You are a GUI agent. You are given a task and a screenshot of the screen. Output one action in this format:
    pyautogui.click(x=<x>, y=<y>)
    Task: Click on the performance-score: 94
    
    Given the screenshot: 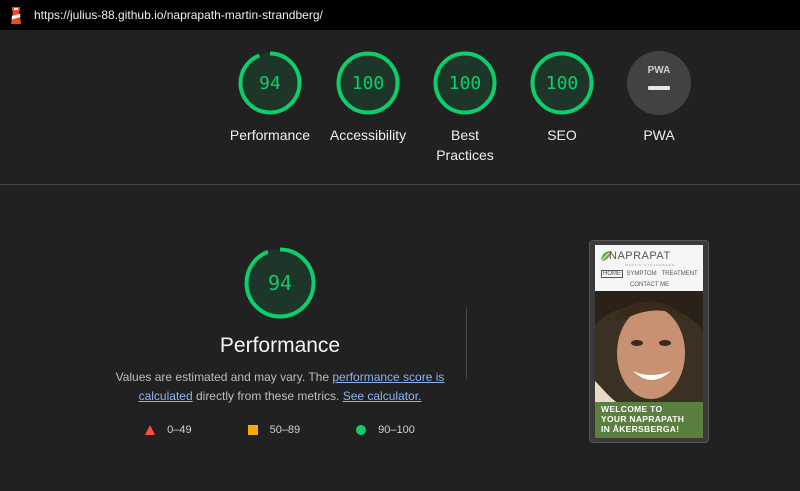 What is the action you would take?
    pyautogui.click(x=280, y=283)
    